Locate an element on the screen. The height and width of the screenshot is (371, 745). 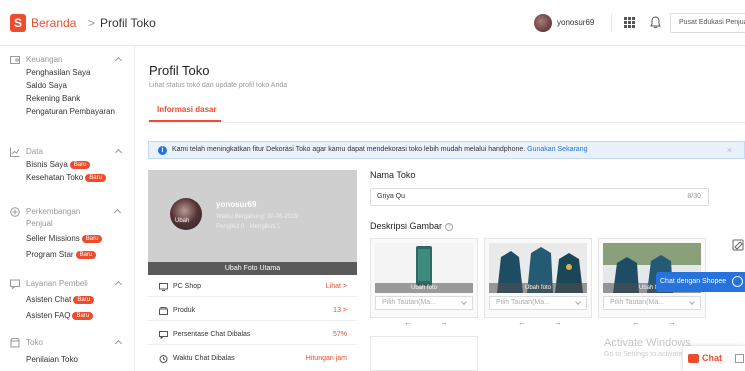
growth-icon is located at coordinates (15, 212).